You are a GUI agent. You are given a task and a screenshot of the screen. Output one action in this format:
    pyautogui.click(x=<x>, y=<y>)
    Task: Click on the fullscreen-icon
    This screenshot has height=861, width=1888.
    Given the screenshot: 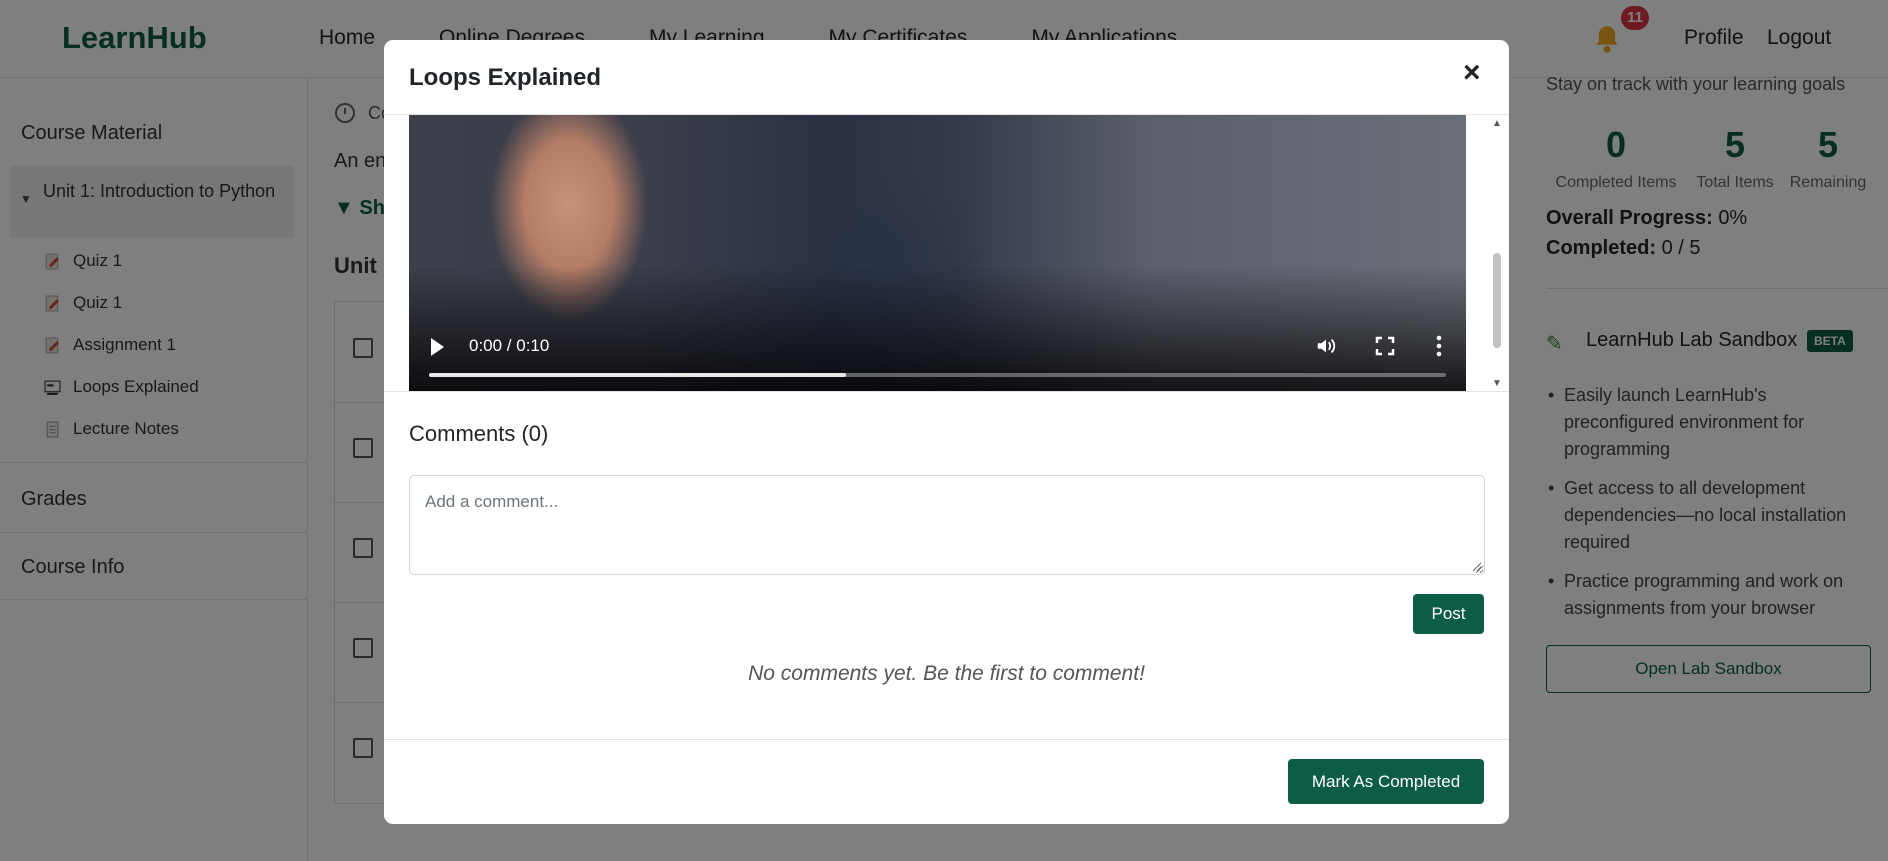 What is the action you would take?
    pyautogui.click(x=1385, y=346)
    